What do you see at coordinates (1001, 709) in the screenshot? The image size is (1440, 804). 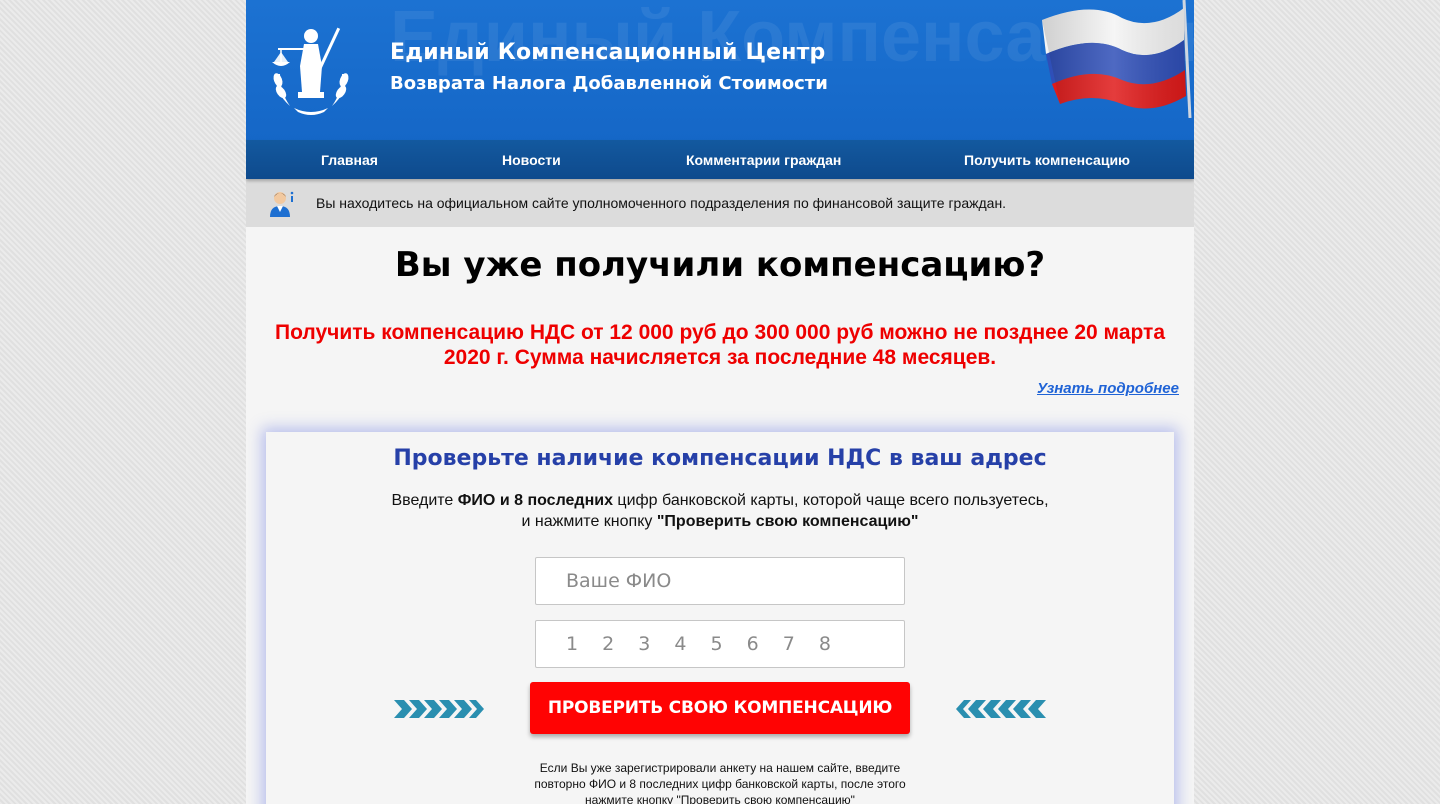 I see `double-chevron-left-icon` at bounding box center [1001, 709].